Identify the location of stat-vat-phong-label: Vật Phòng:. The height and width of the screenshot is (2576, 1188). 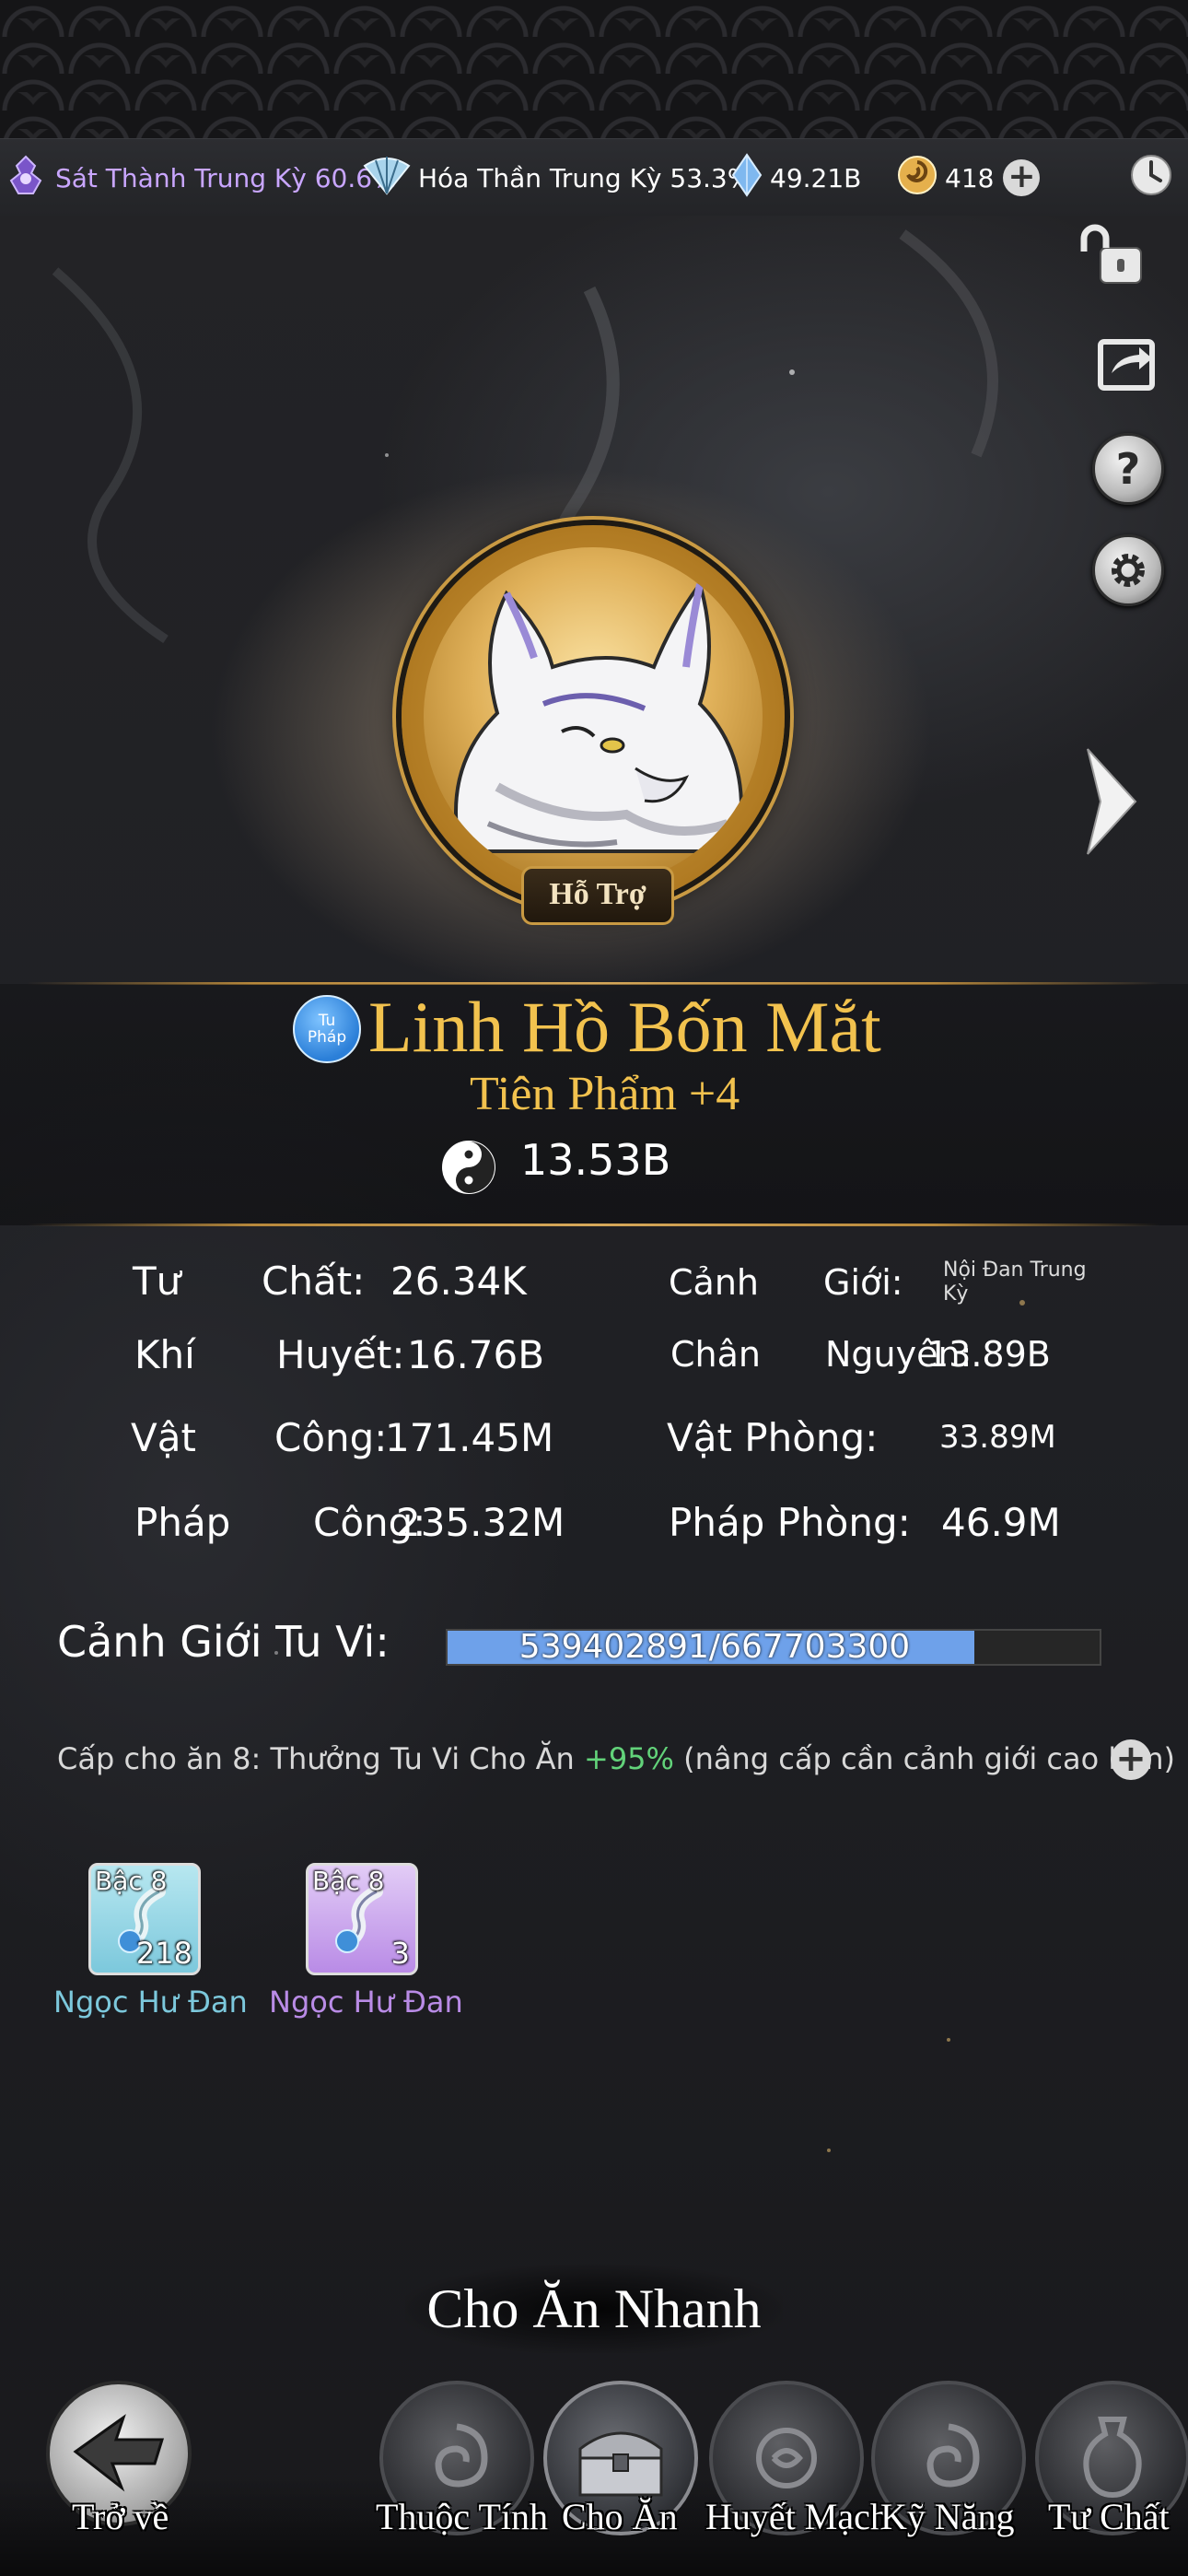
(773, 1437).